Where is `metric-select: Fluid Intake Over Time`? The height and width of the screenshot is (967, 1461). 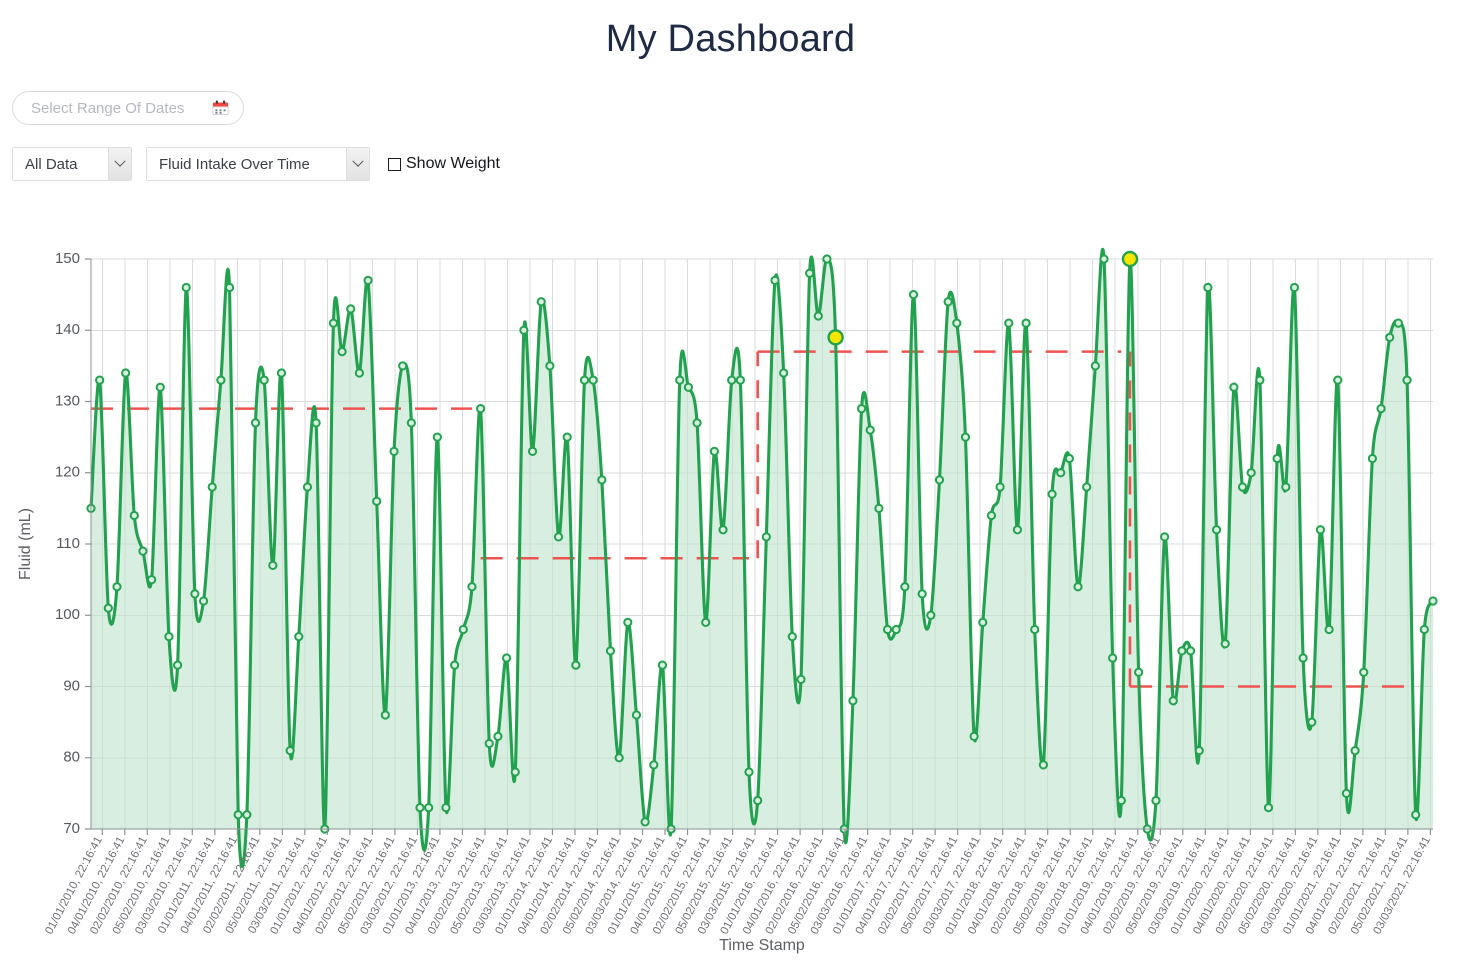
metric-select: Fluid Intake Over Time is located at coordinates (258, 164).